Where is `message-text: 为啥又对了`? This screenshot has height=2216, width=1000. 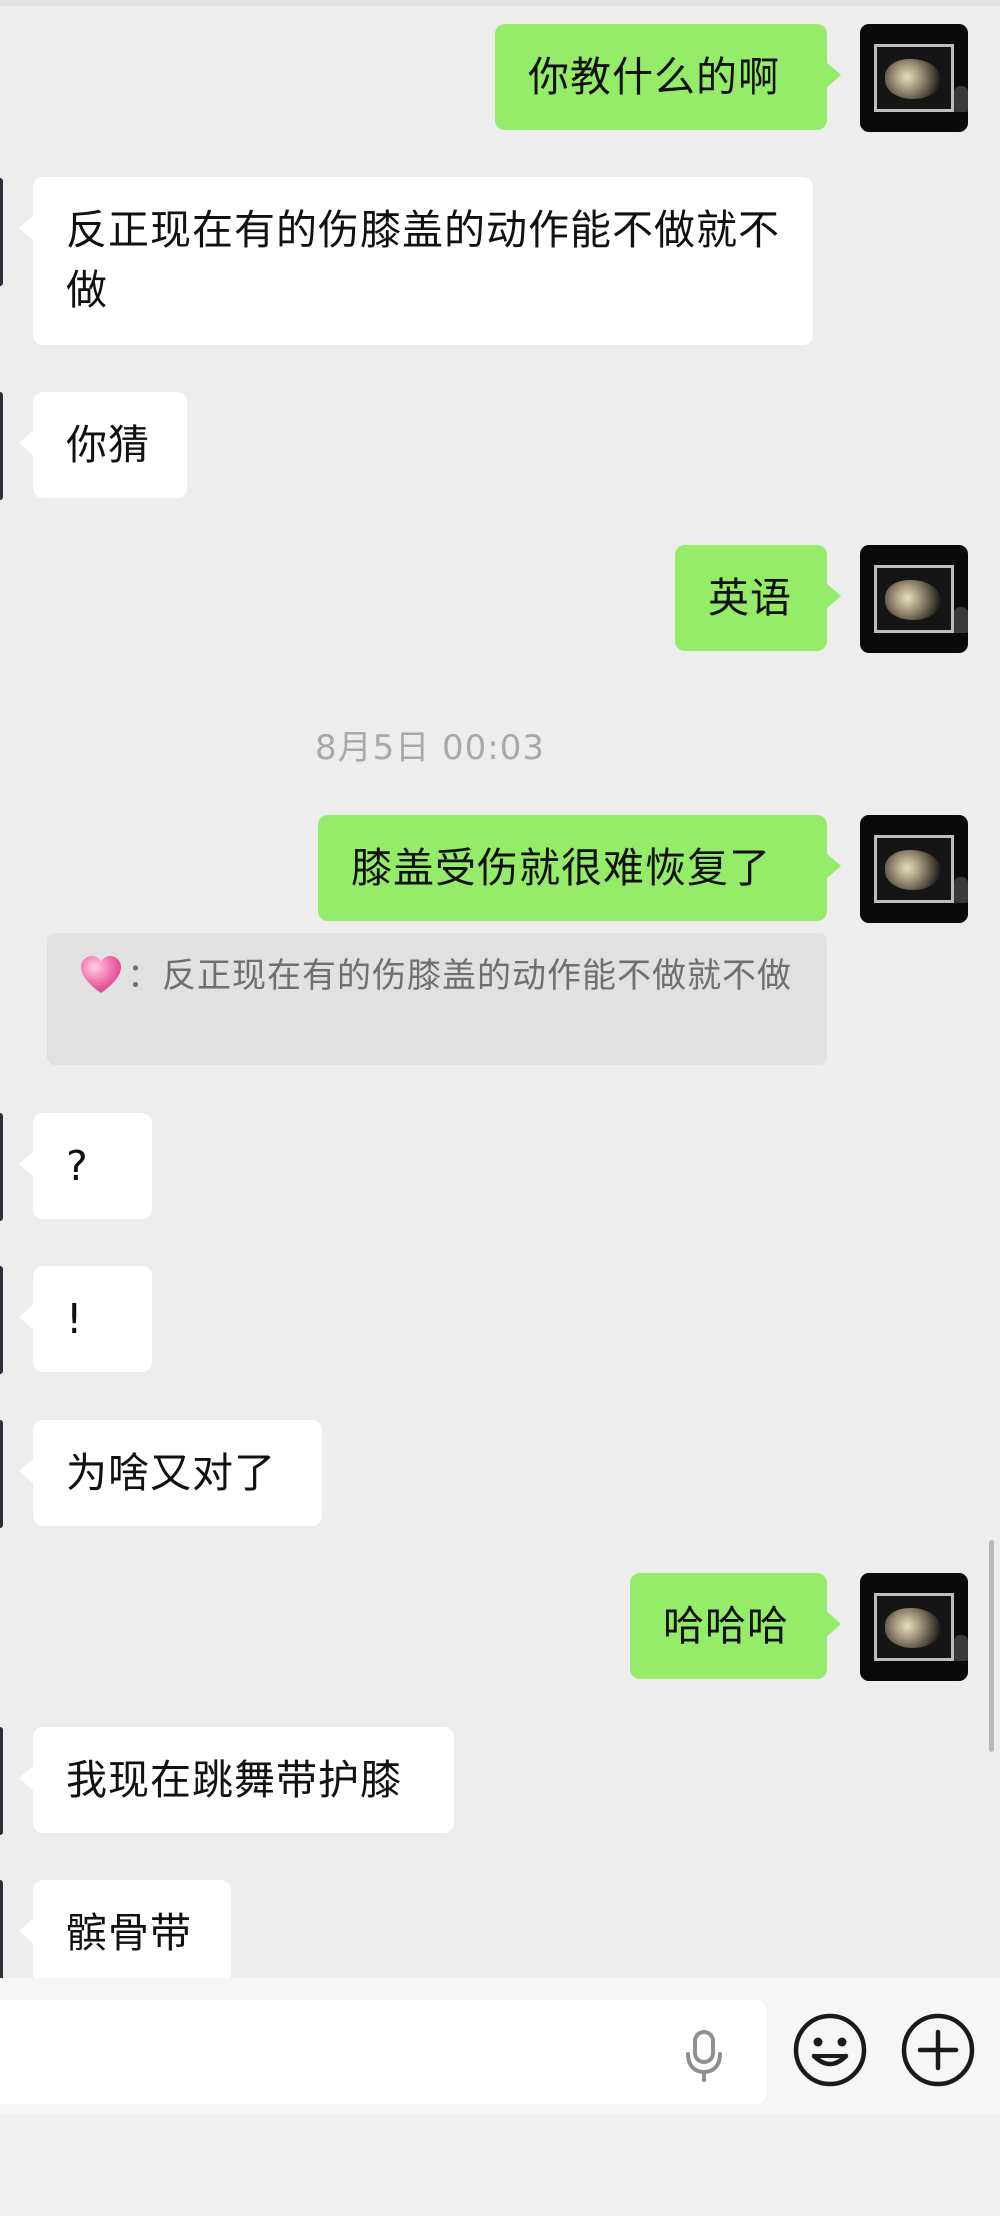 message-text: 为啥又对了 is located at coordinates (171, 1473).